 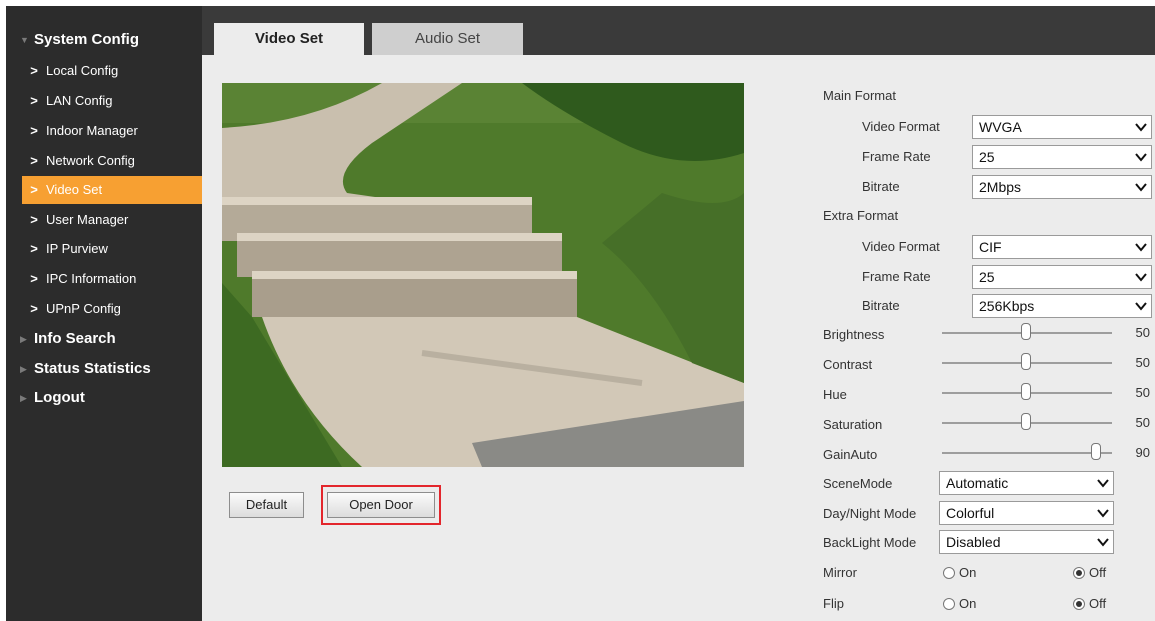 What do you see at coordinates (1026, 331) in the screenshot?
I see `brightness-slider-handle` at bounding box center [1026, 331].